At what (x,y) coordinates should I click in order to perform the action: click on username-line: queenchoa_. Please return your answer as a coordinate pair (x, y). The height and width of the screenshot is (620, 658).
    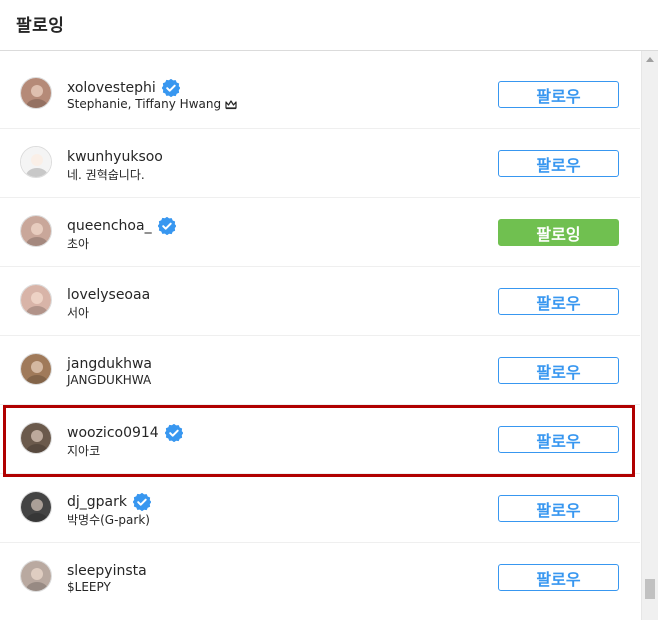
    Looking at the image, I should click on (121, 226).